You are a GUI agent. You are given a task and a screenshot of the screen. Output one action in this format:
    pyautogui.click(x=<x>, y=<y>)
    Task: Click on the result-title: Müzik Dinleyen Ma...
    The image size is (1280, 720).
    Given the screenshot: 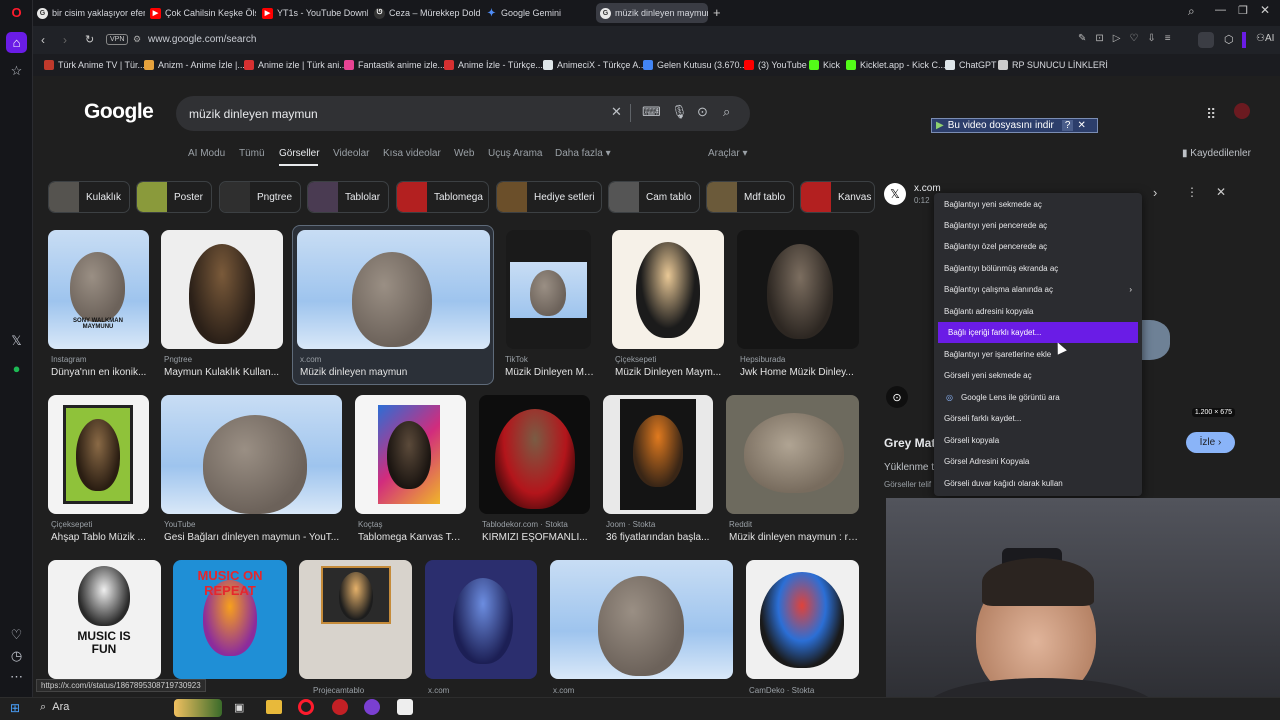 What is the action you would take?
    pyautogui.click(x=551, y=372)
    